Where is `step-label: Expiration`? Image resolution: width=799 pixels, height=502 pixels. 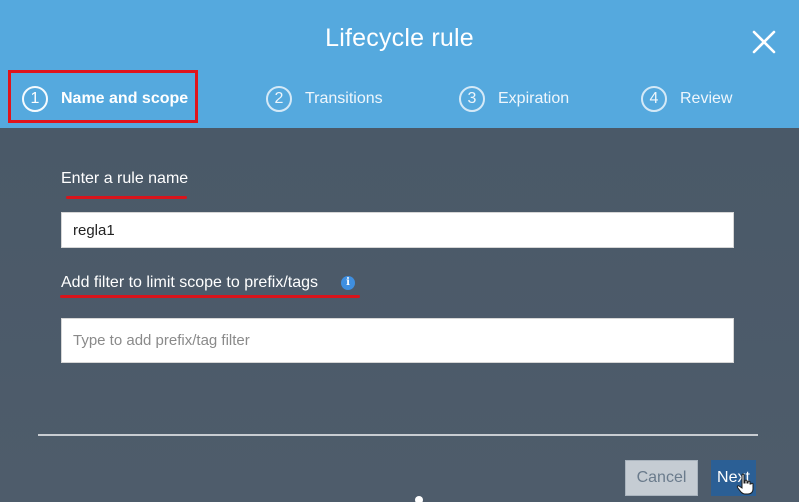
step-label: Expiration is located at coordinates (534, 98).